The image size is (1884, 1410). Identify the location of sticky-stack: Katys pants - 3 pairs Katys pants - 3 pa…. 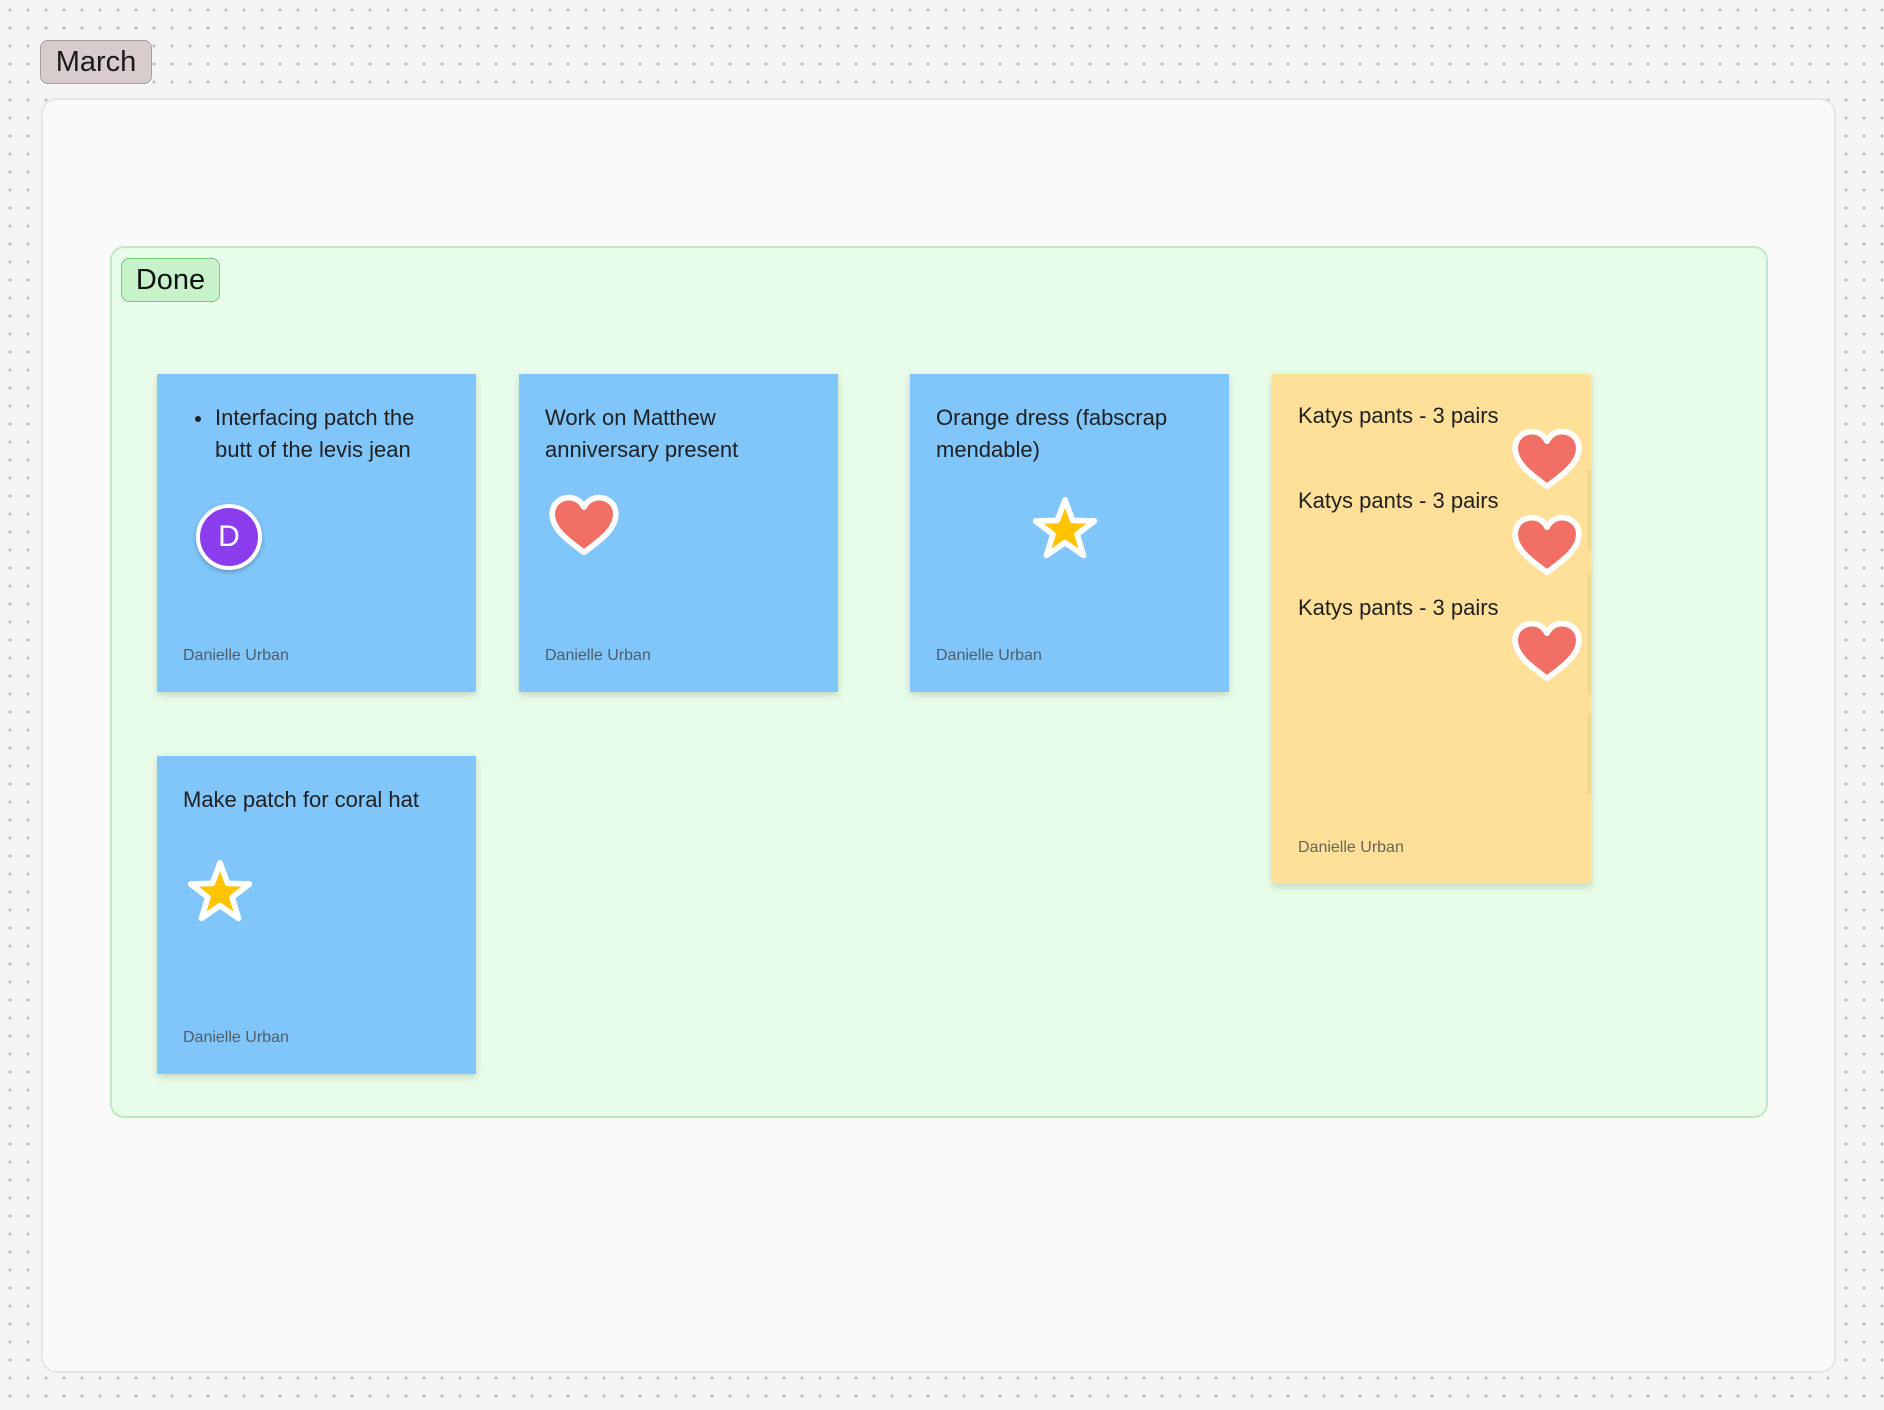
(1431, 629).